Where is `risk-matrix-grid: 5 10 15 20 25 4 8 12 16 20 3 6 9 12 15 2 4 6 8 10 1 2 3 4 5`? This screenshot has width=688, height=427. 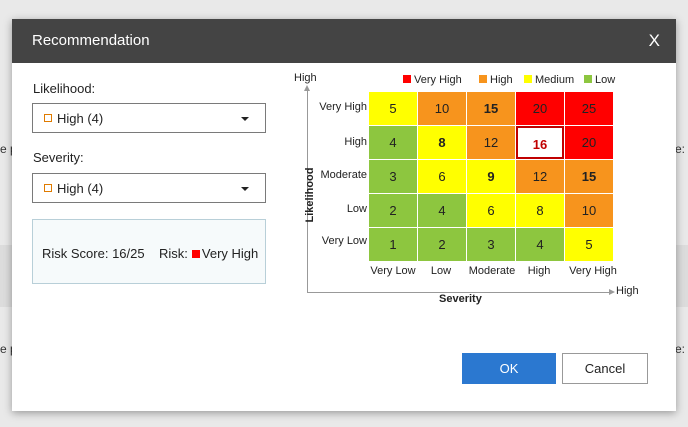 risk-matrix-grid: 5 10 15 20 25 4 8 12 16 20 3 6 9 12 15 2 4 6 8 10 1 2 3 4 5 is located at coordinates (491, 177).